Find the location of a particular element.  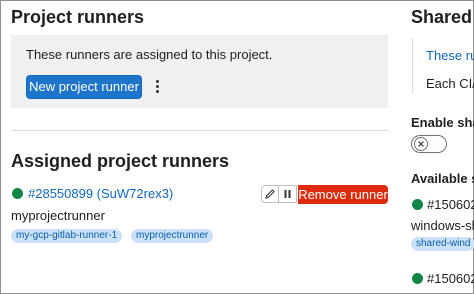

assigned-runners-title: Assigned project runners is located at coordinates (120, 161).